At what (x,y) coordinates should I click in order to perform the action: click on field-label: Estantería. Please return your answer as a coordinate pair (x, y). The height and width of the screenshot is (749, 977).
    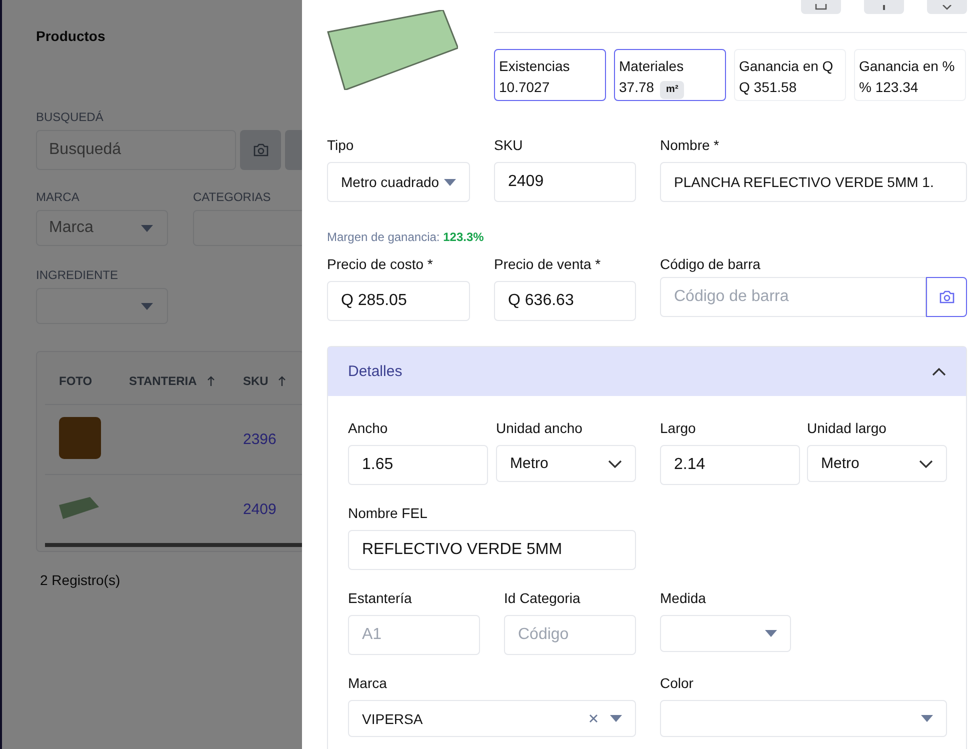
    Looking at the image, I should click on (380, 598).